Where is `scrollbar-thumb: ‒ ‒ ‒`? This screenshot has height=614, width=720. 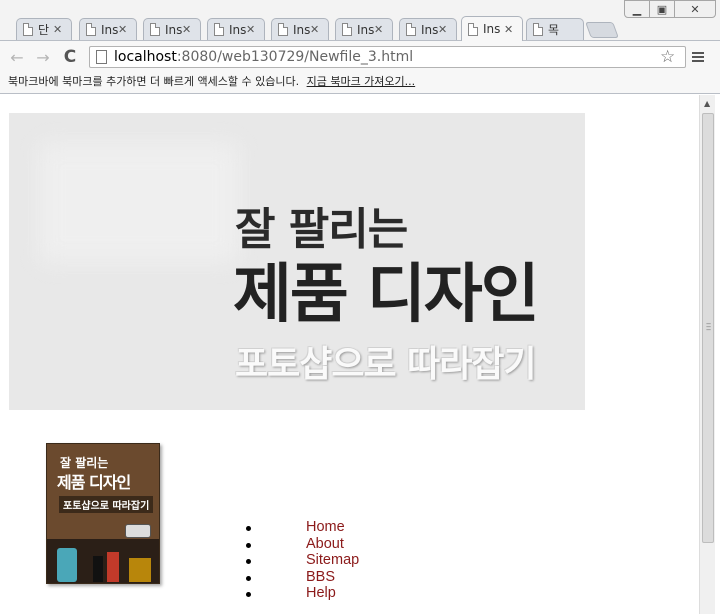
scrollbar-thumb: ‒ ‒ ‒ is located at coordinates (708, 328).